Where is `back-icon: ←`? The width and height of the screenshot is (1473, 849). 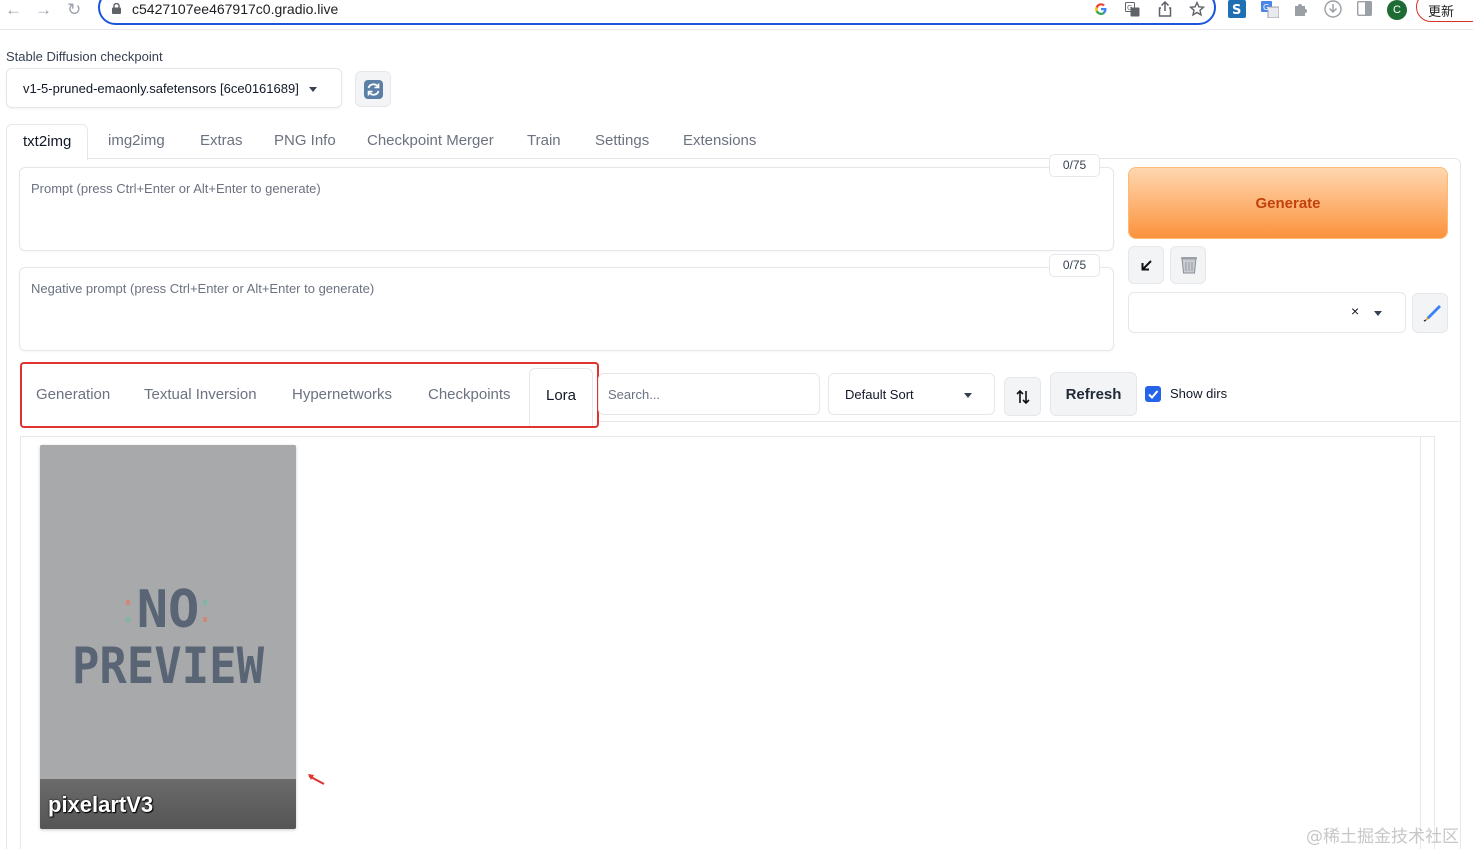 back-icon: ← is located at coordinates (13, 10).